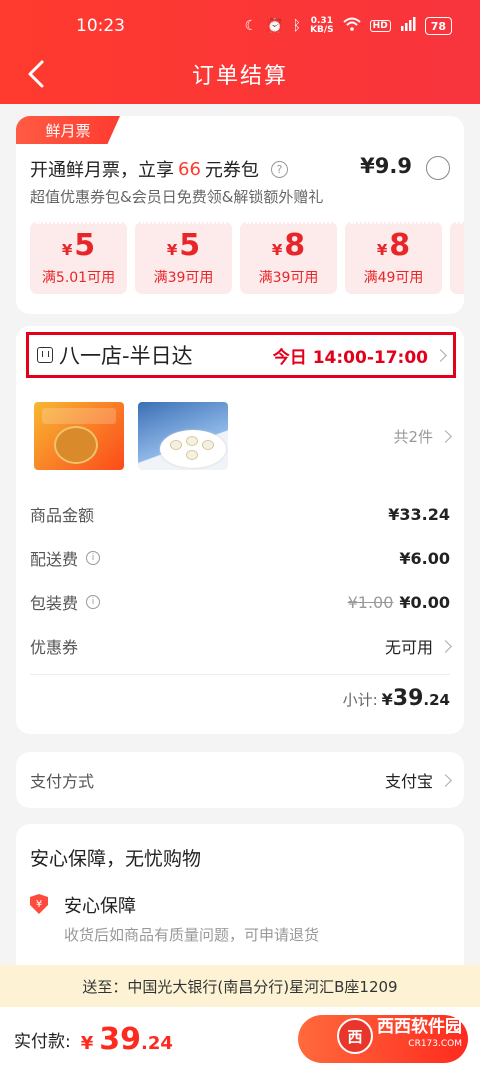 The image size is (480, 1072). I want to click on store-delivery-row: 八一店-半日达 今日 14:00-17:00, so click(241, 355).